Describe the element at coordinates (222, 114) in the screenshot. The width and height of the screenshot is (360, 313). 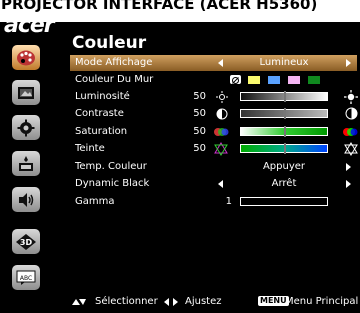
I see `contrast-low-icon` at that location.